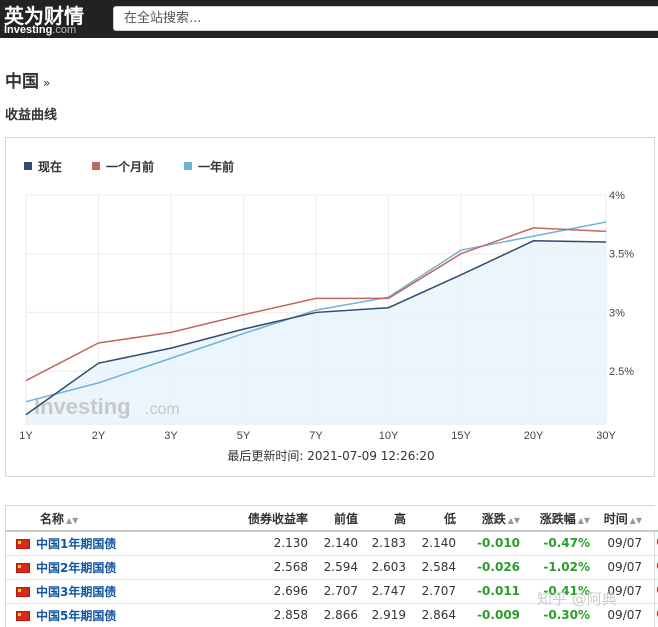 The image size is (658, 627). Describe the element at coordinates (496, 519) in the screenshot. I see `col-header-chg: 涨跌 ▲▼` at that location.